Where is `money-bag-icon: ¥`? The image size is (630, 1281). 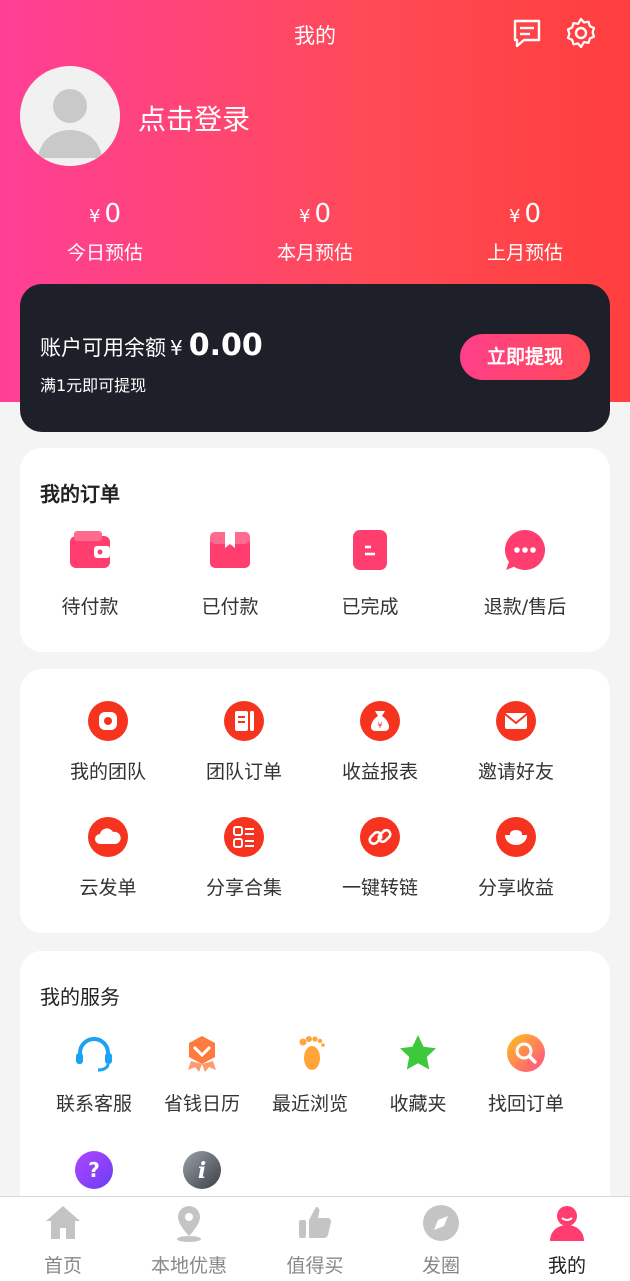
money-bag-icon: ¥ is located at coordinates (380, 721).